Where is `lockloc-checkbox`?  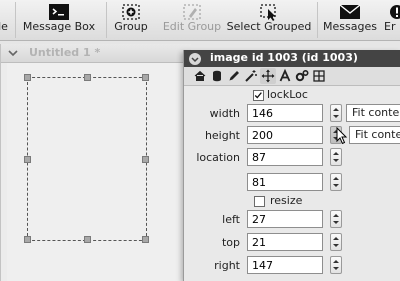 lockloc-checkbox is located at coordinates (258, 95).